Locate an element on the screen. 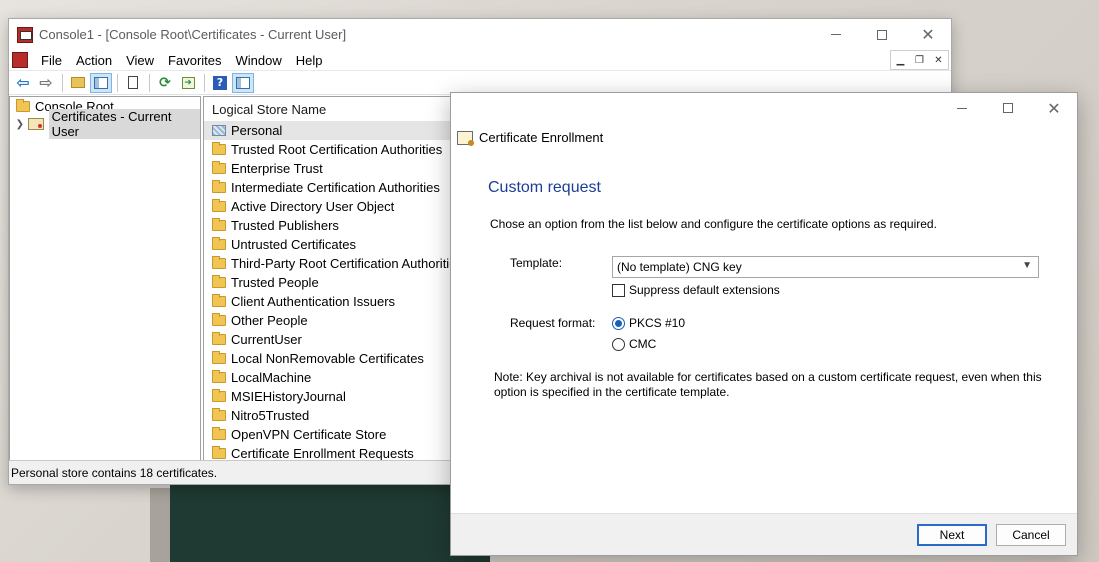 This screenshot has height=562, width=1099. list-item-label: Trusted Root Certification Authorities is located at coordinates (337, 149).